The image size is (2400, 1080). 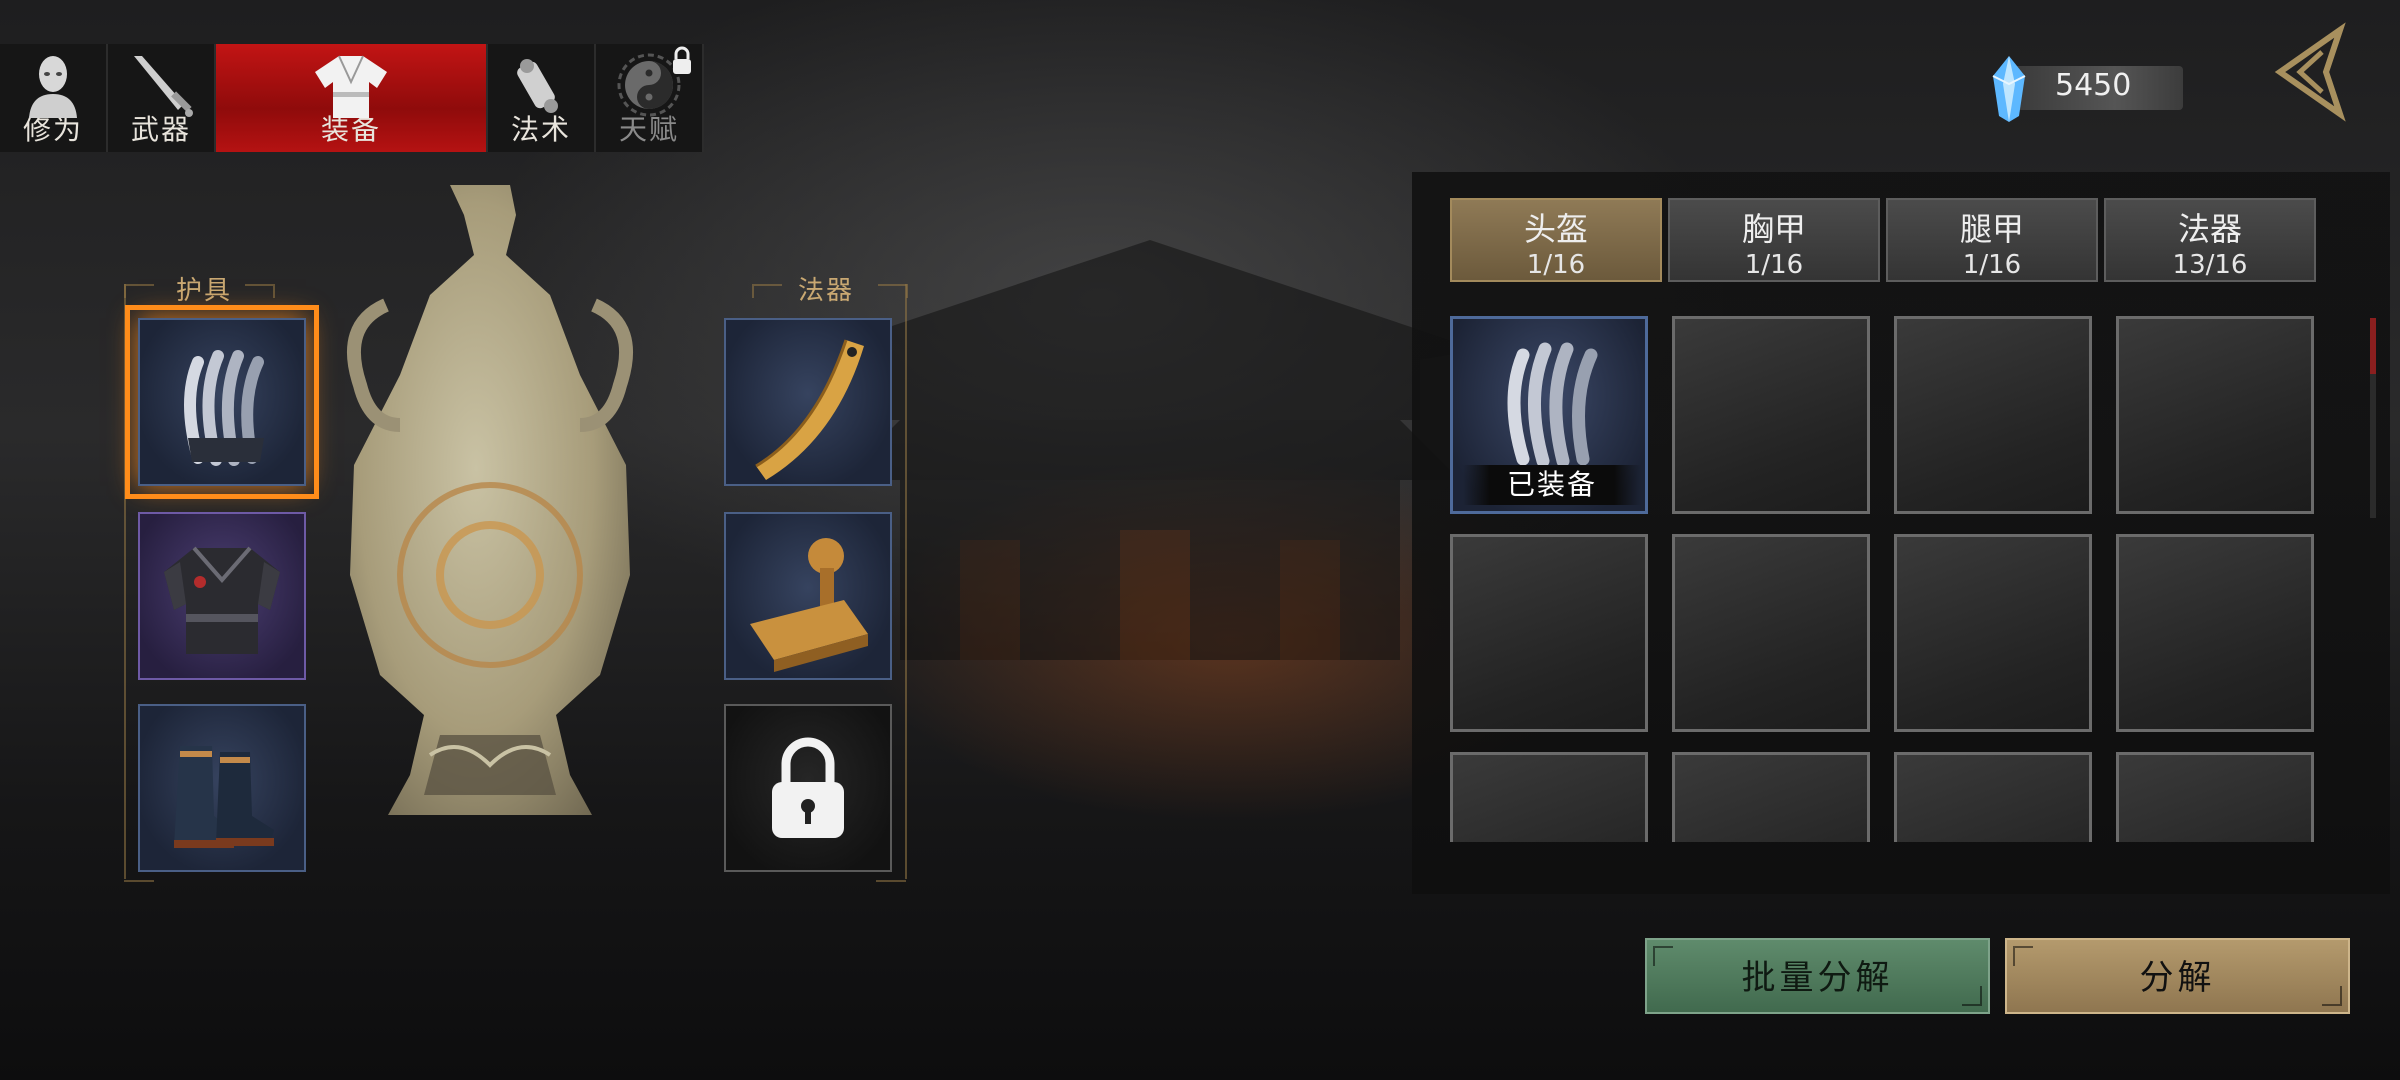 I want to click on armor-frame-left, so click(x=125, y=581).